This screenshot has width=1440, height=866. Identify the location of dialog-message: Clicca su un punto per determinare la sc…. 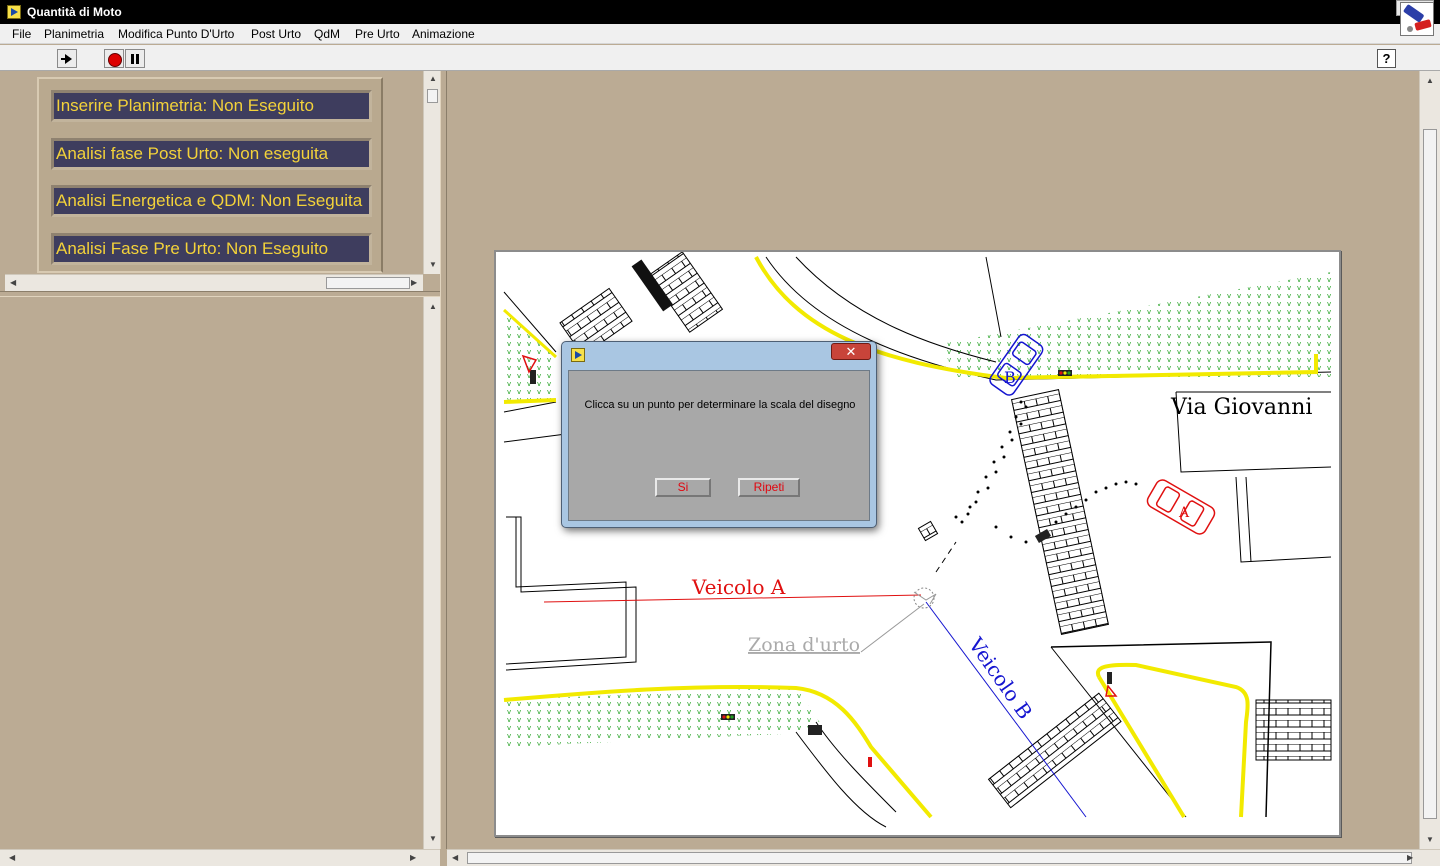
(720, 405).